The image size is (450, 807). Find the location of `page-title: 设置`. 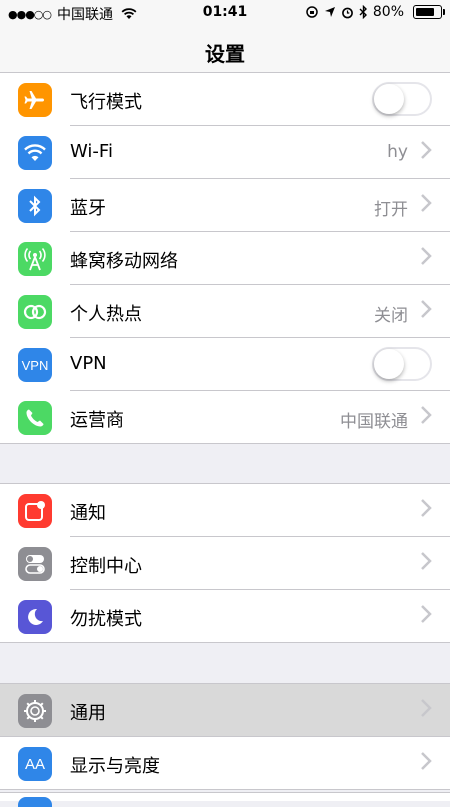

page-title: 设置 is located at coordinates (225, 54).